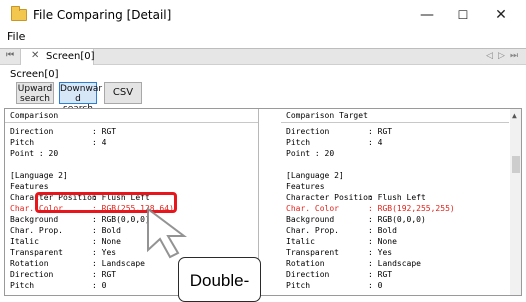 The height and width of the screenshot is (302, 526). What do you see at coordinates (514, 56) in the screenshot?
I see `tab-last-icon: ⏭` at bounding box center [514, 56].